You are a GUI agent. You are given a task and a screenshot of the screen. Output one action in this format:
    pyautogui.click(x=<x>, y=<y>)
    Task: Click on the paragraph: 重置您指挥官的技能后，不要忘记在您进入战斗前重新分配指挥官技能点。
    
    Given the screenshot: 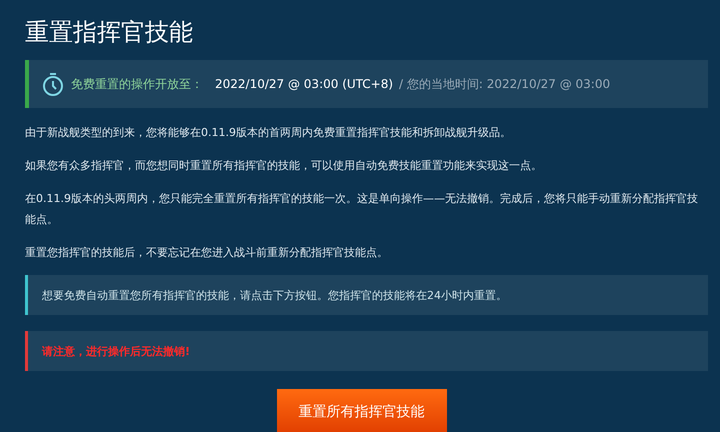 What is the action you would take?
    pyautogui.click(x=207, y=253)
    